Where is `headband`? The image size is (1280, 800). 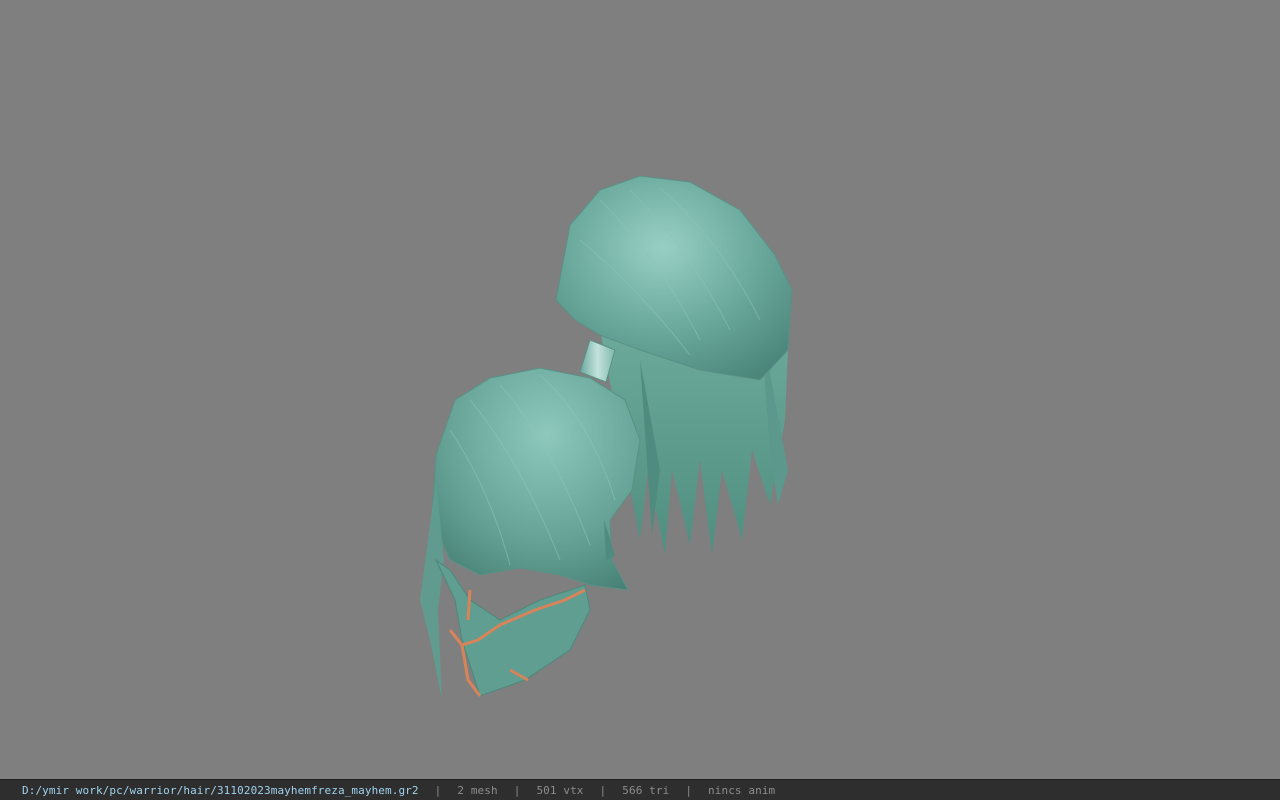 headband is located at coordinates (512, 627).